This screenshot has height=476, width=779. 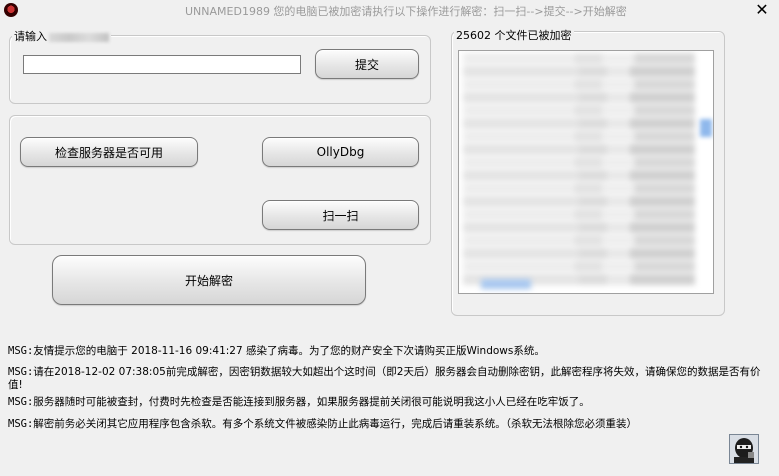 What do you see at coordinates (11, 10) in the screenshot?
I see `virus-app-icon` at bounding box center [11, 10].